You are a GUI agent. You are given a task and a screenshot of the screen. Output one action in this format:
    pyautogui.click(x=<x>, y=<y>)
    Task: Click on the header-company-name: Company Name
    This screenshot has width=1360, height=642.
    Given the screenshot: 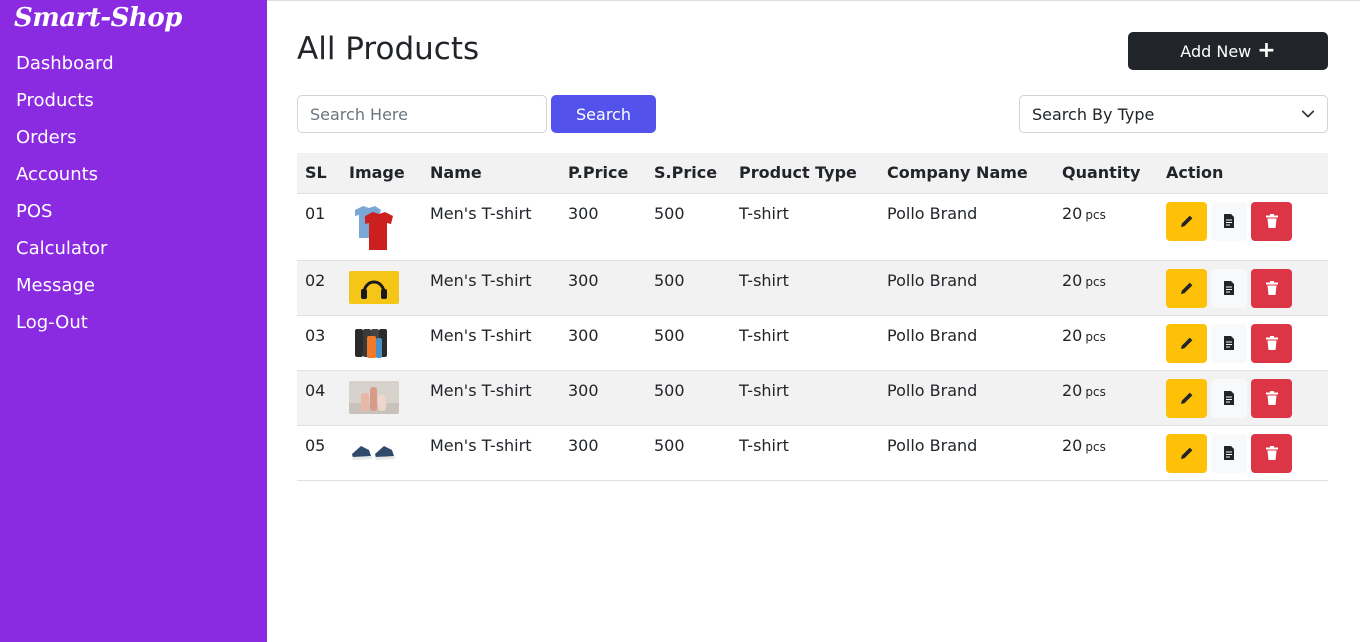 What is the action you would take?
    pyautogui.click(x=966, y=173)
    